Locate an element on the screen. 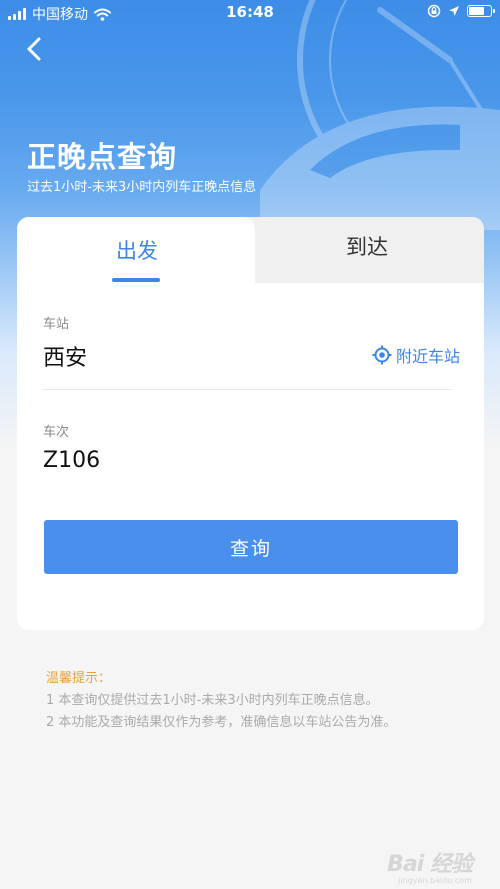 The width and height of the screenshot is (500, 889). lock-rotation-icon is located at coordinates (434, 11).